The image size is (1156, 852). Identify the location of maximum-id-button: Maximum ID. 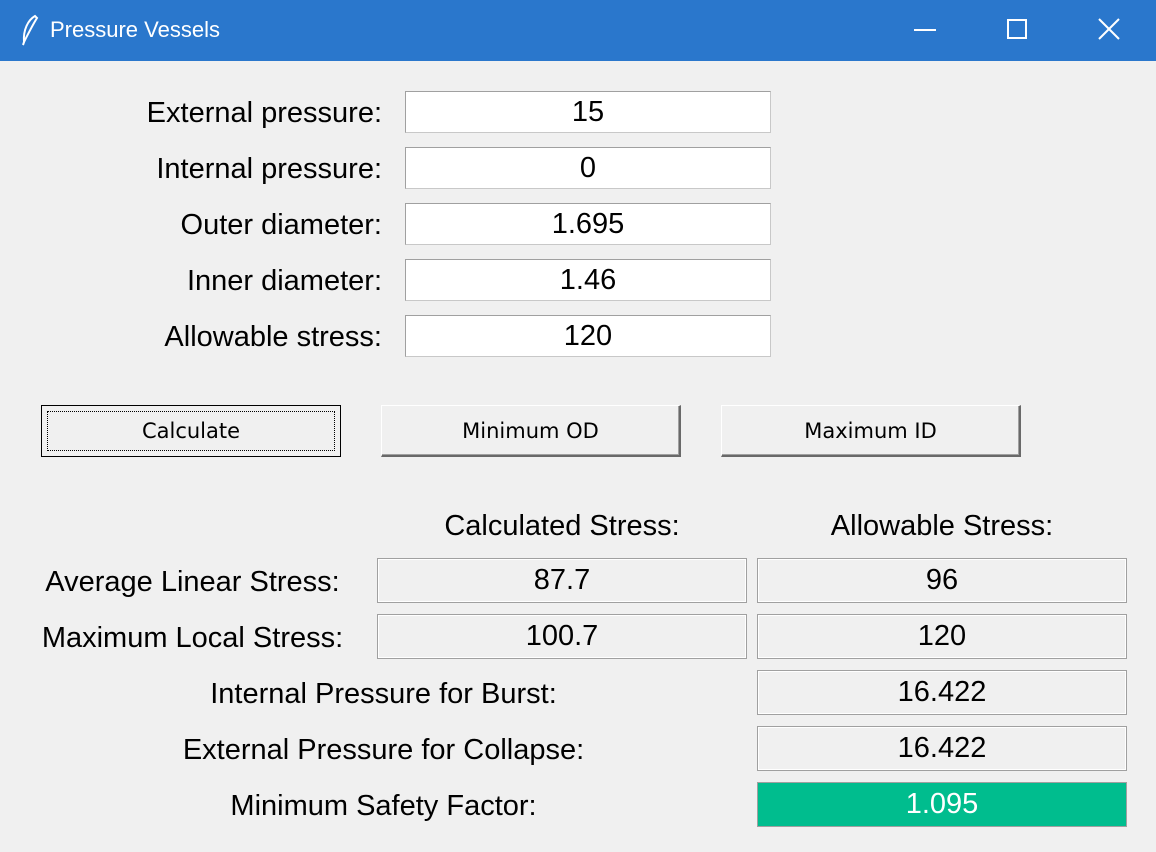
(871, 431).